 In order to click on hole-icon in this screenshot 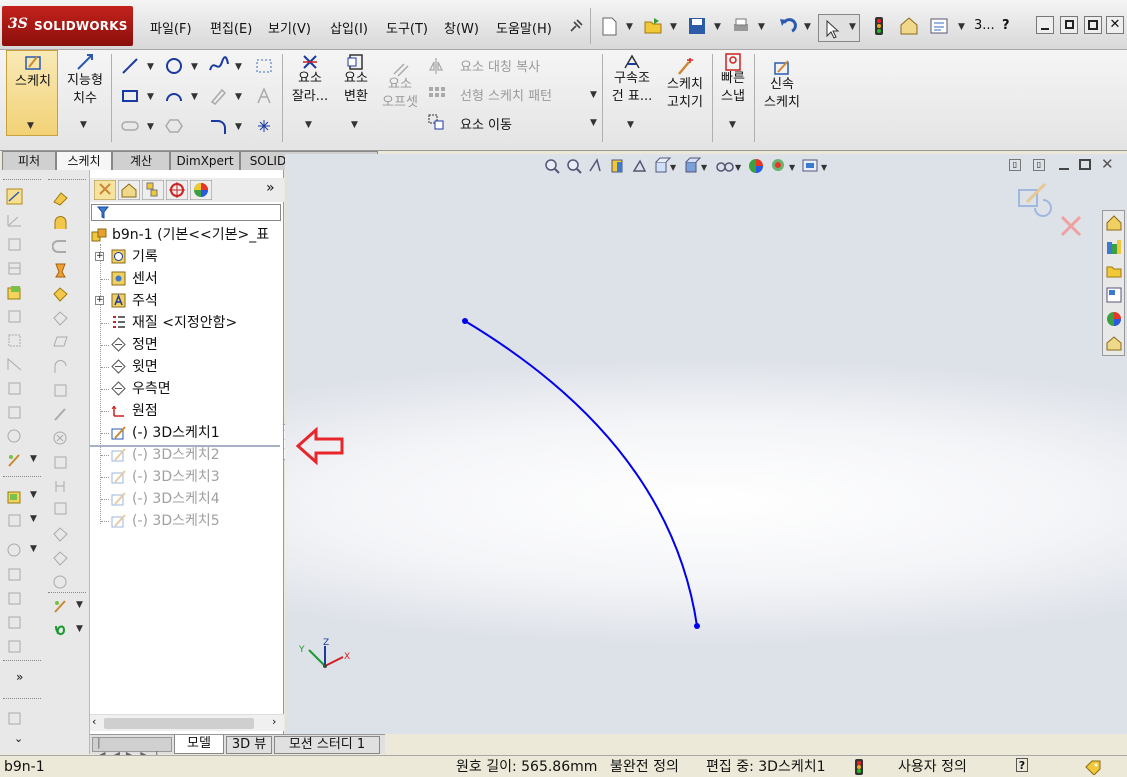, I will do `click(14, 574)`.